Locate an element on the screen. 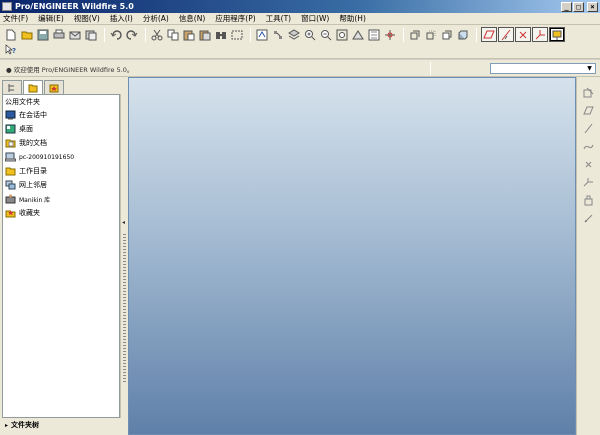 This screenshot has width=600, height=435. menu-info: 信息(N) is located at coordinates (192, 19).